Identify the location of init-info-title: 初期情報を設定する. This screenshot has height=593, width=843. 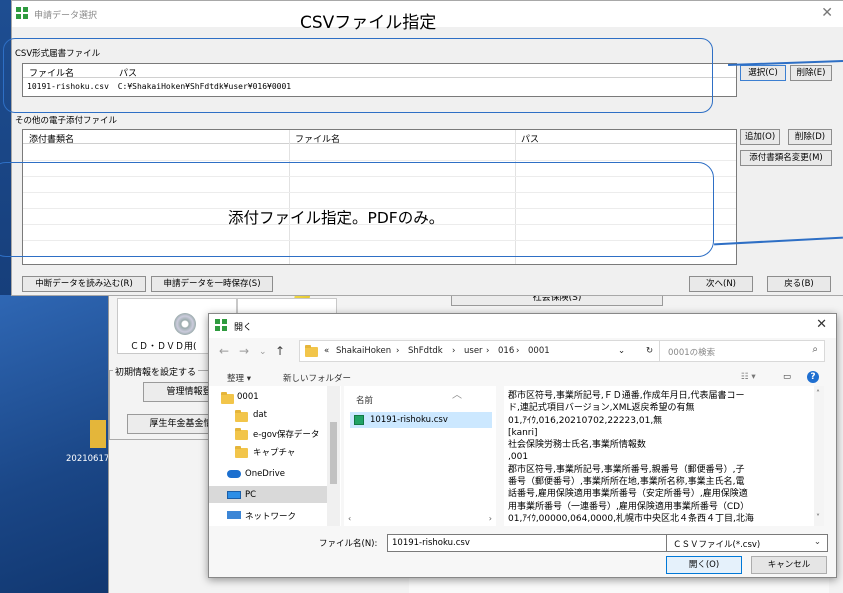
(156, 371).